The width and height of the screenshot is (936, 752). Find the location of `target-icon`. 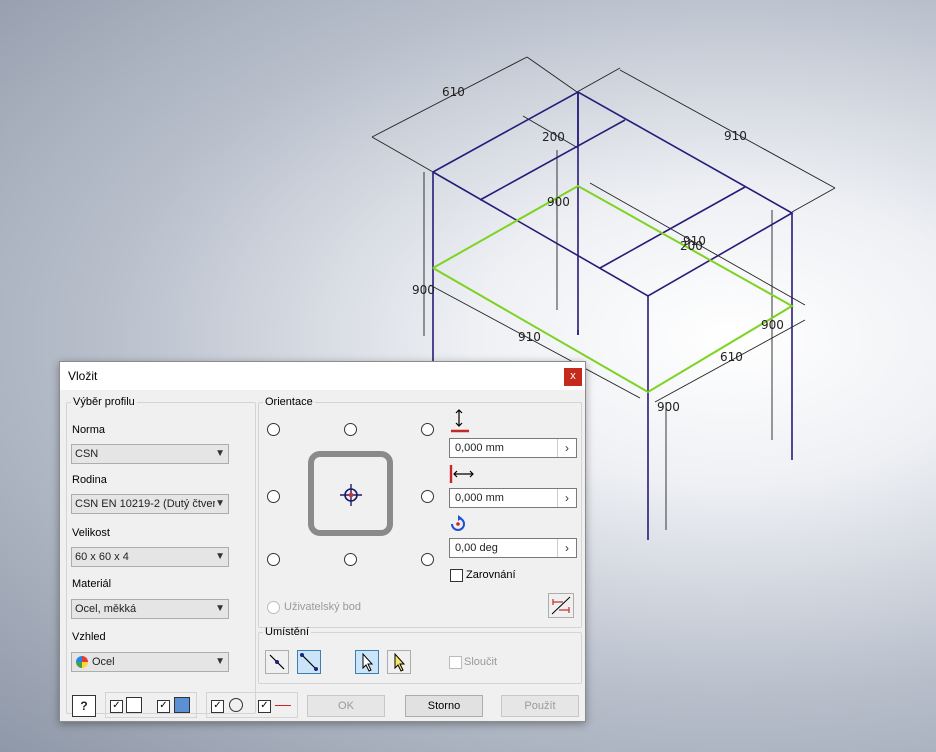

target-icon is located at coordinates (236, 705).